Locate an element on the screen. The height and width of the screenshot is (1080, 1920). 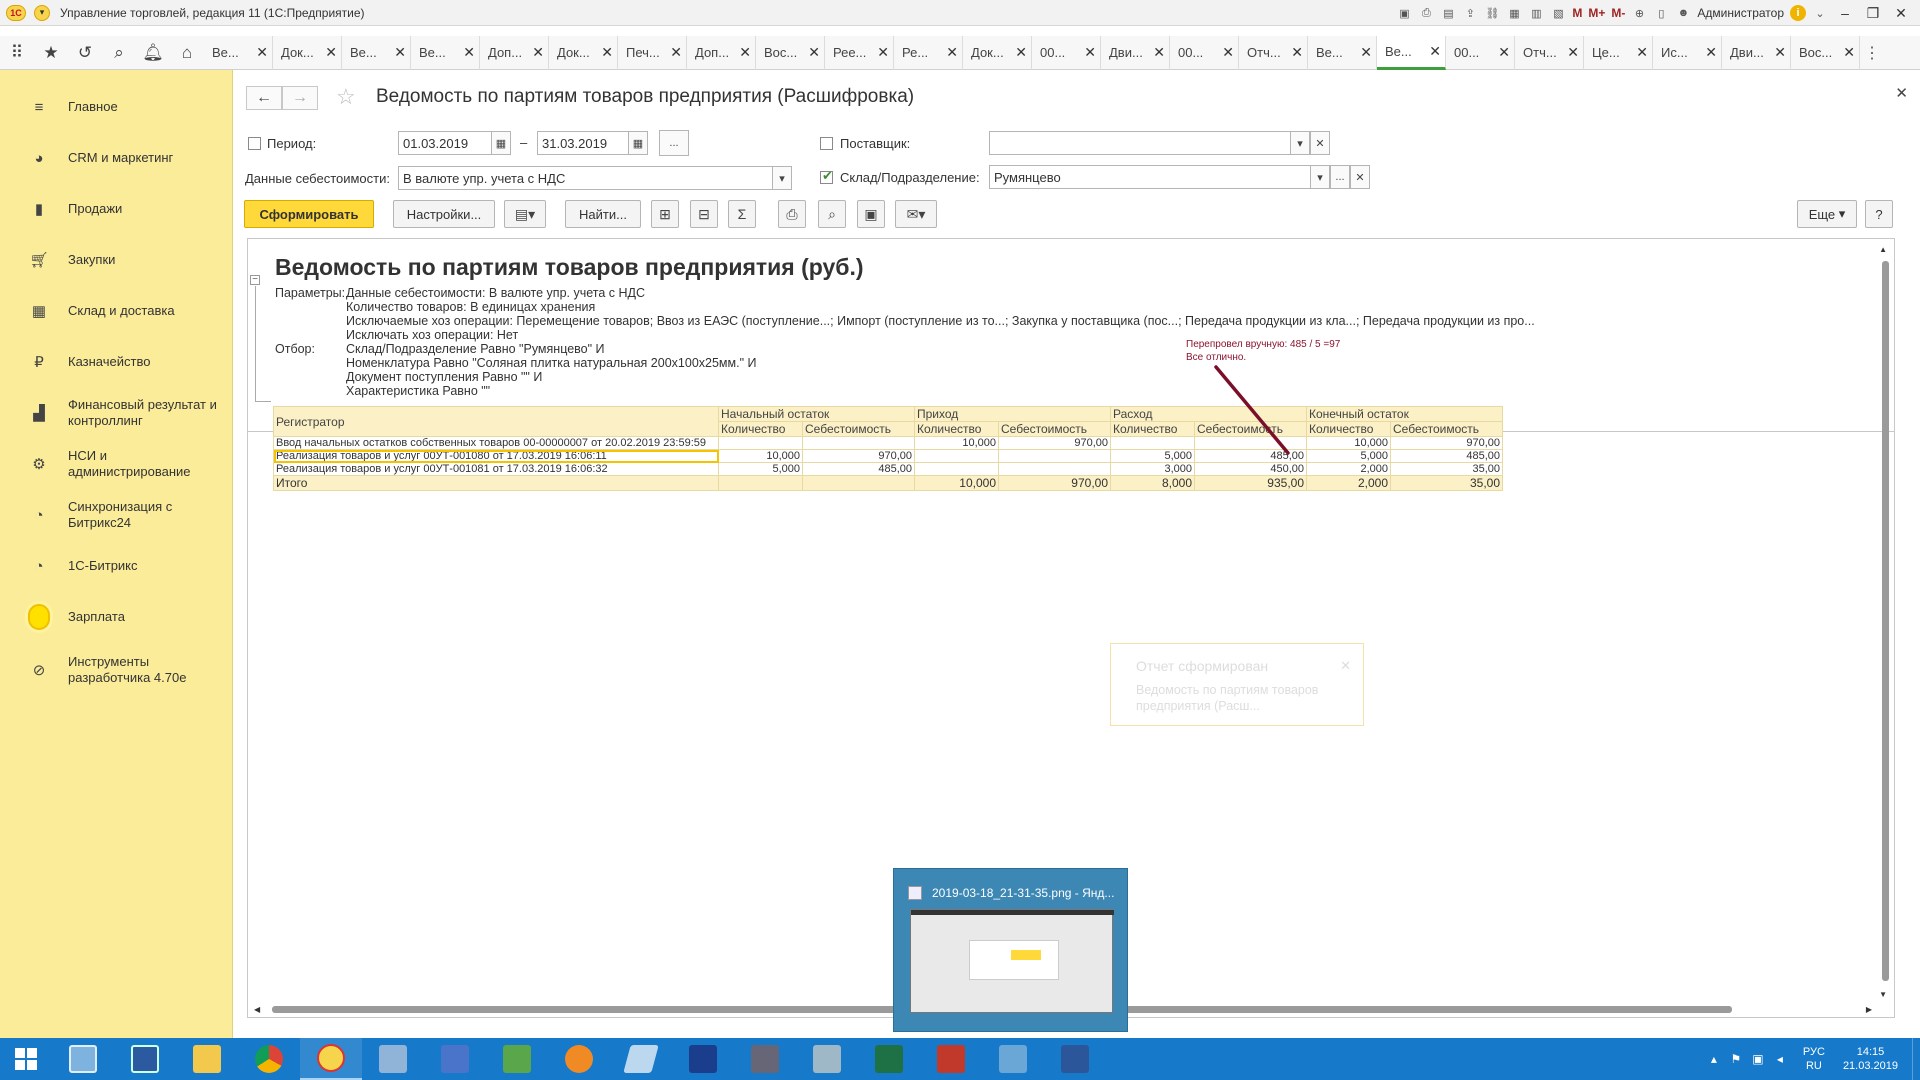
favorite-star-icon: ☆ is located at coordinates (346, 97).